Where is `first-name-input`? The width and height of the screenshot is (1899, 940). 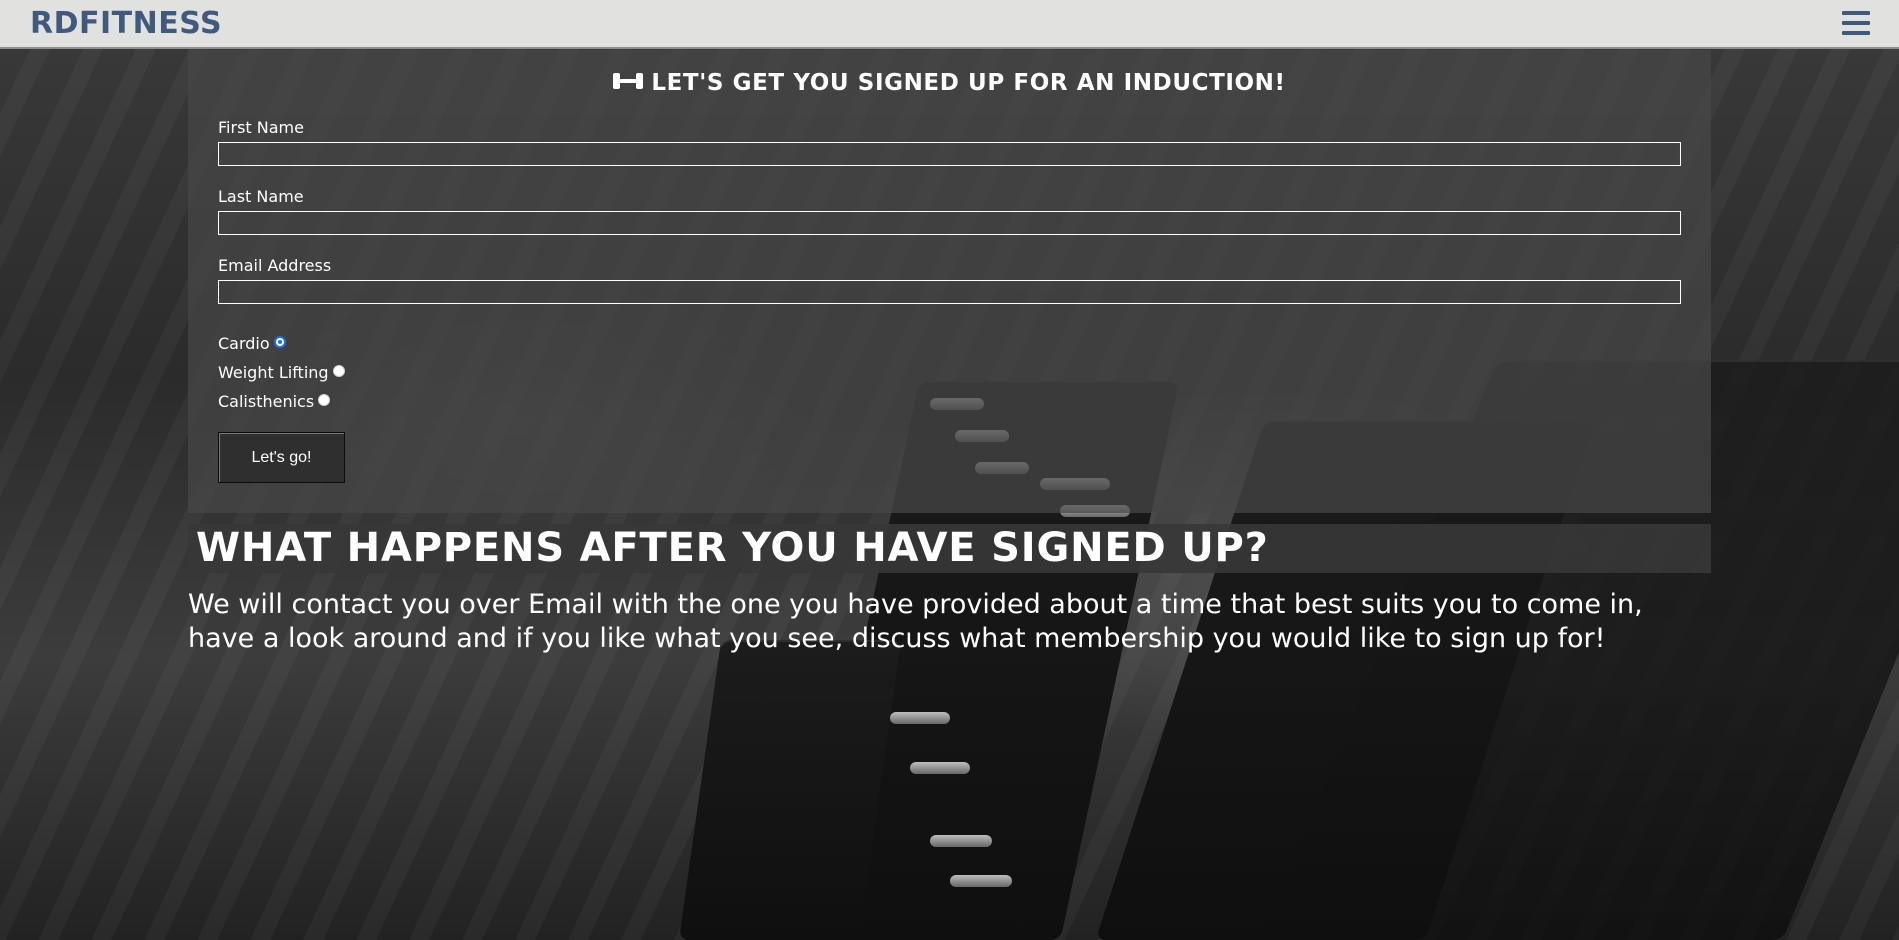
first-name-input is located at coordinates (949, 154).